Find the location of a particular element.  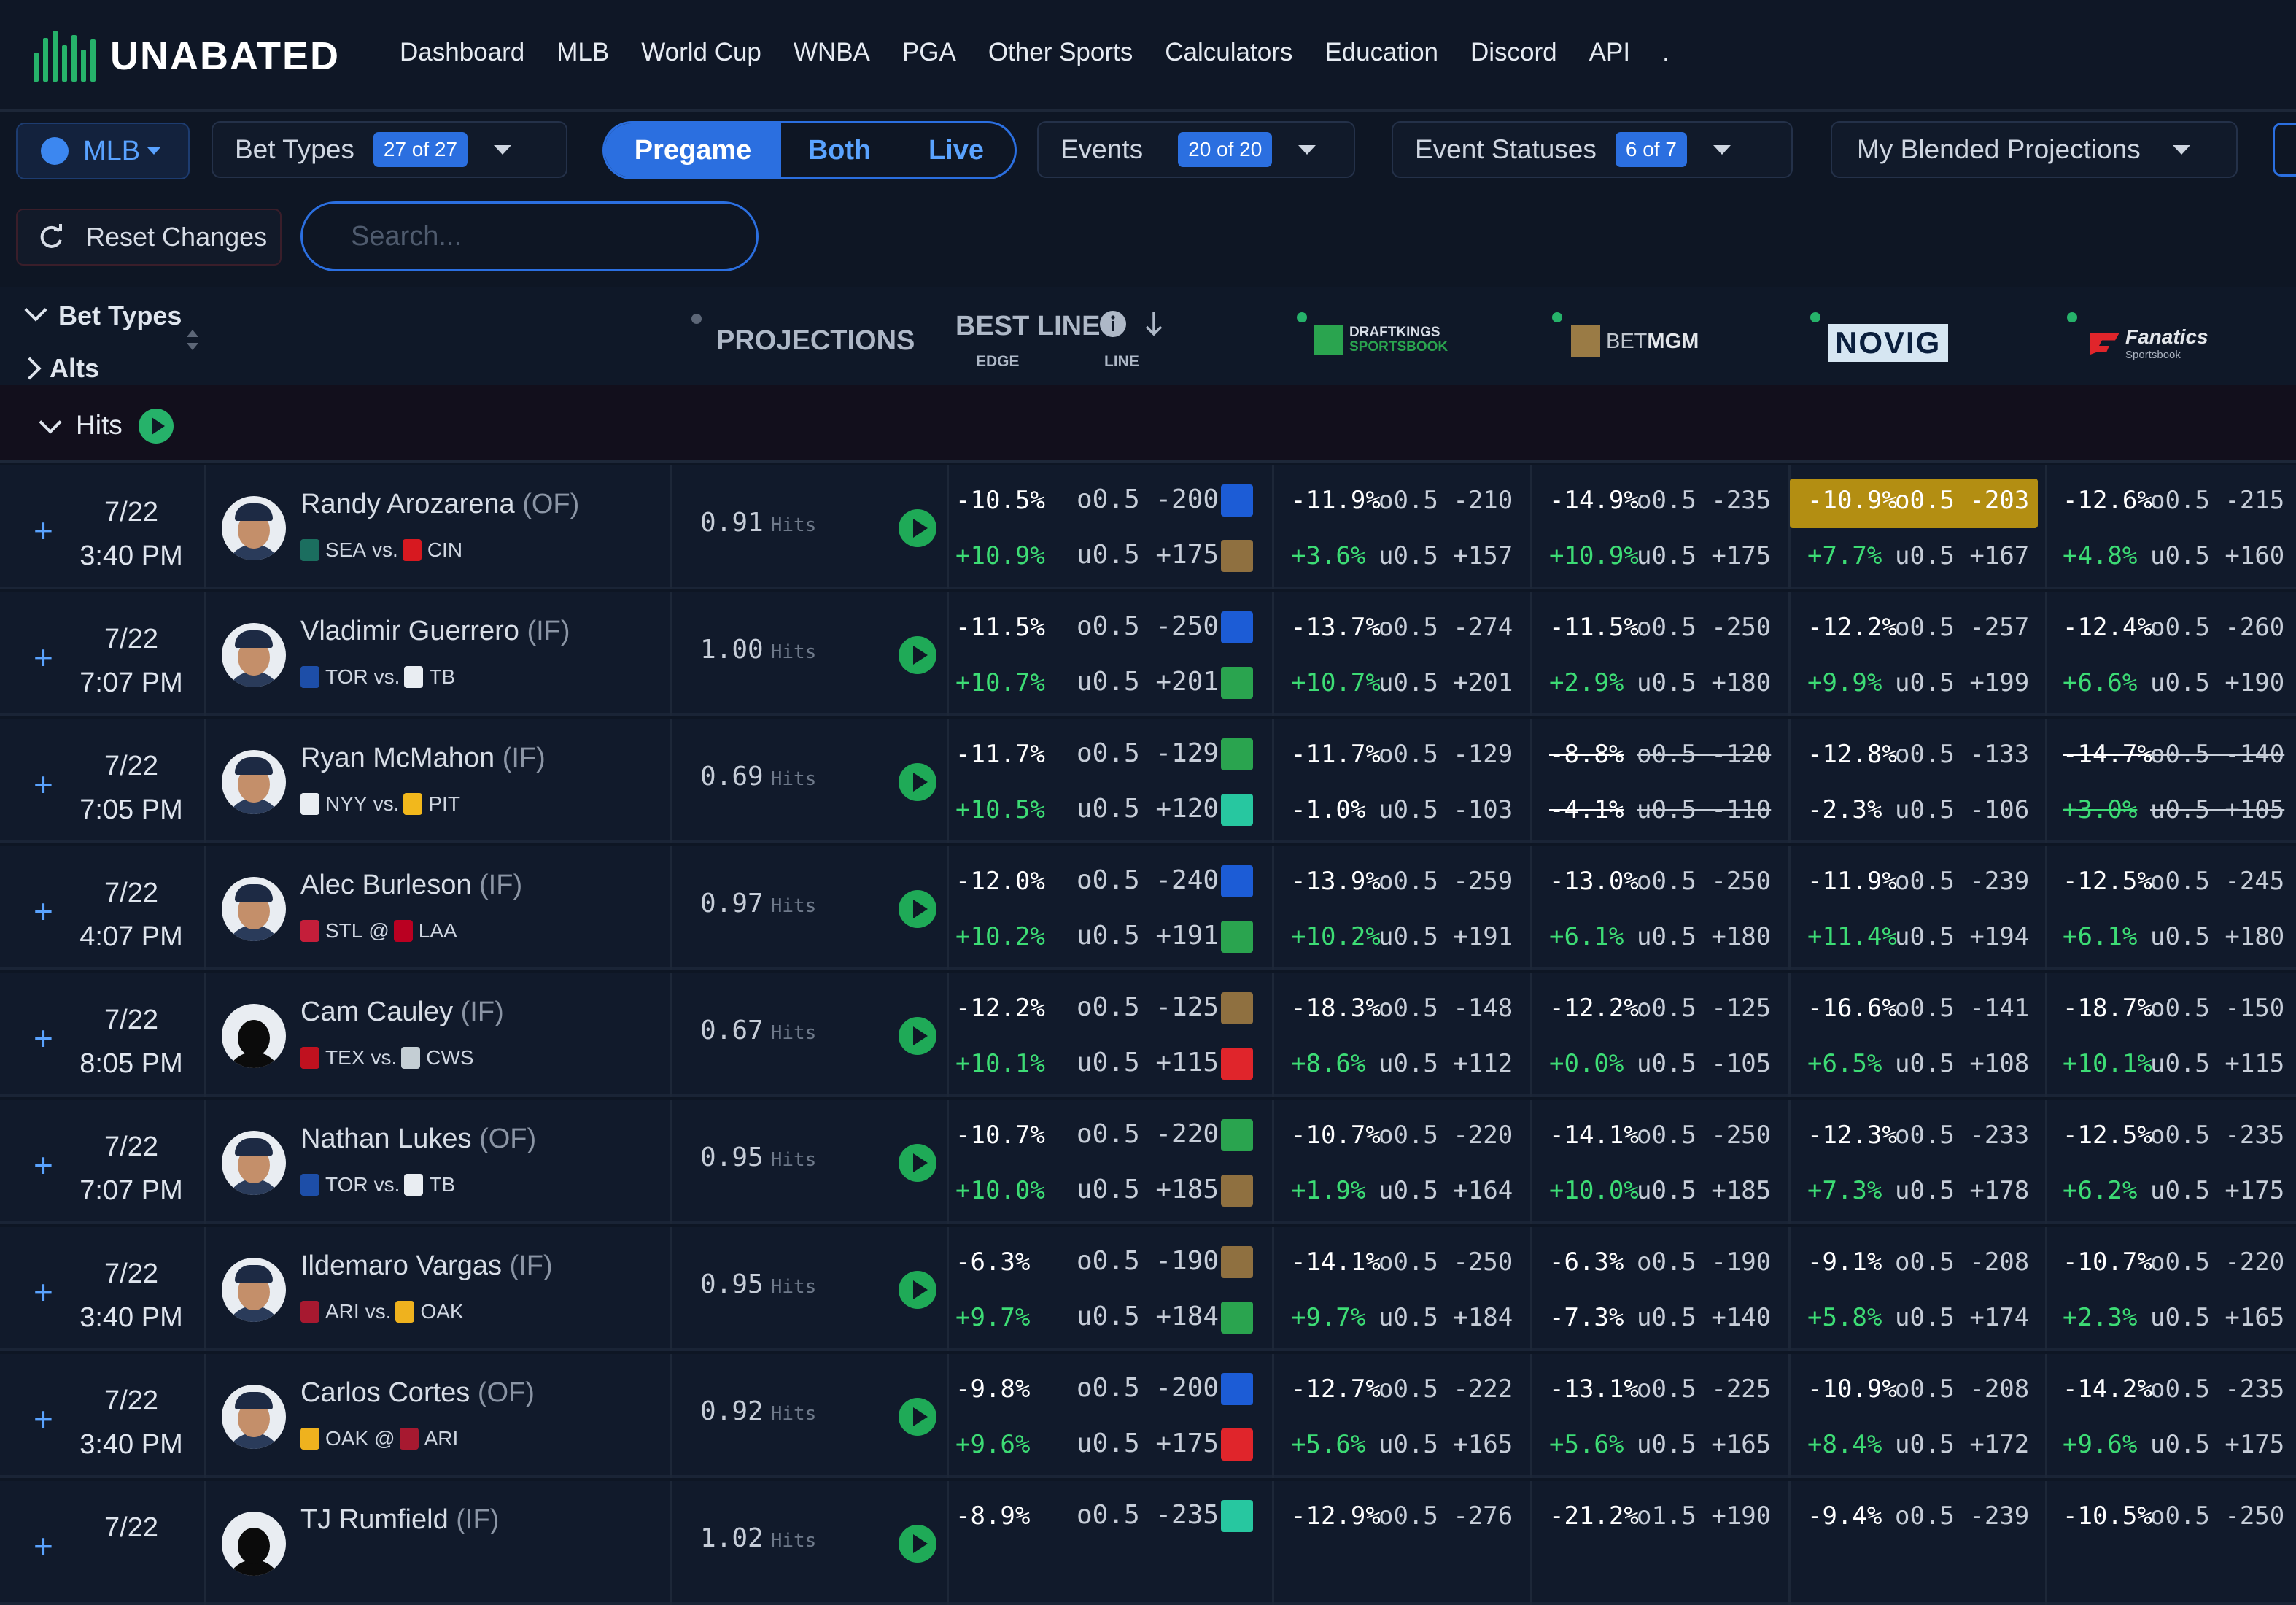

novig-under-line: u0.5 +167 is located at coordinates (1962, 556).